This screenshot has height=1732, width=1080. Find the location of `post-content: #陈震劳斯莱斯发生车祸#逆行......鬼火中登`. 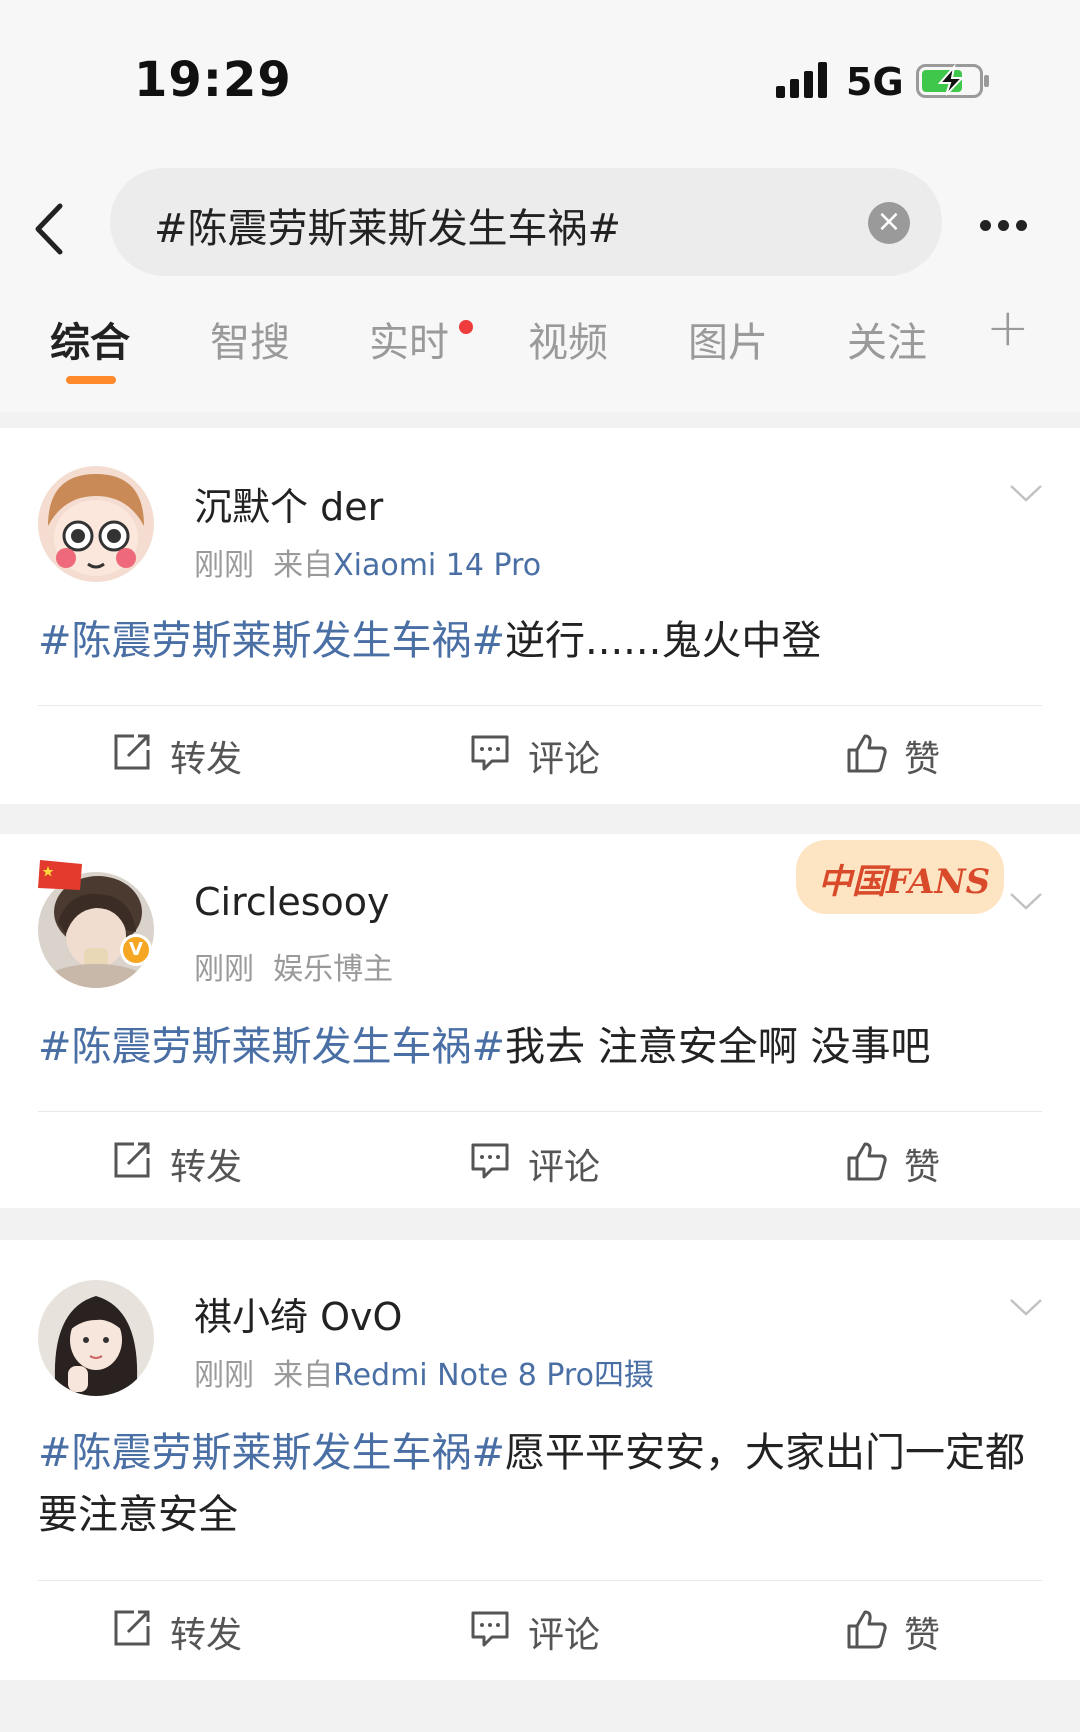

post-content: #陈震劳斯莱斯发生车祸#逆行......鬼火中登 is located at coordinates (543, 641).